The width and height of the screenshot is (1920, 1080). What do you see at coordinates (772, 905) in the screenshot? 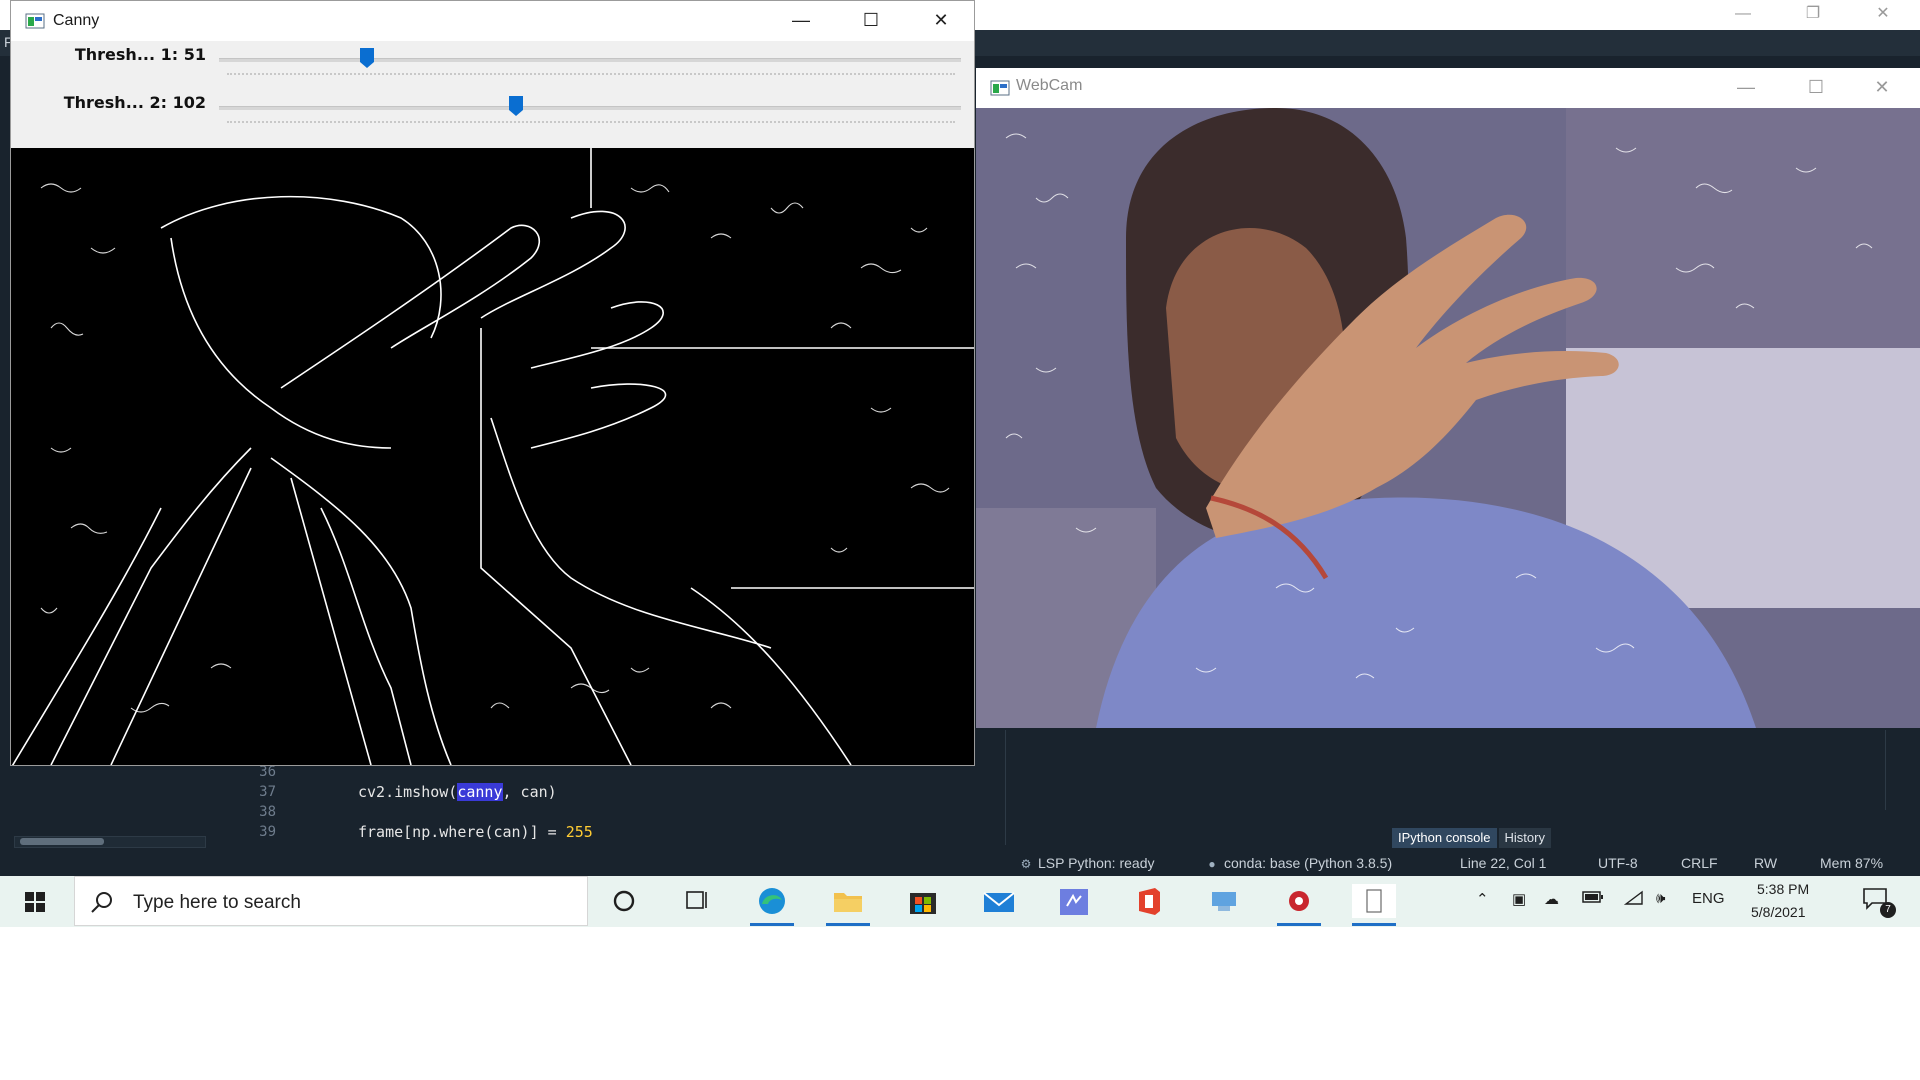
I see `edge-icon` at bounding box center [772, 905].